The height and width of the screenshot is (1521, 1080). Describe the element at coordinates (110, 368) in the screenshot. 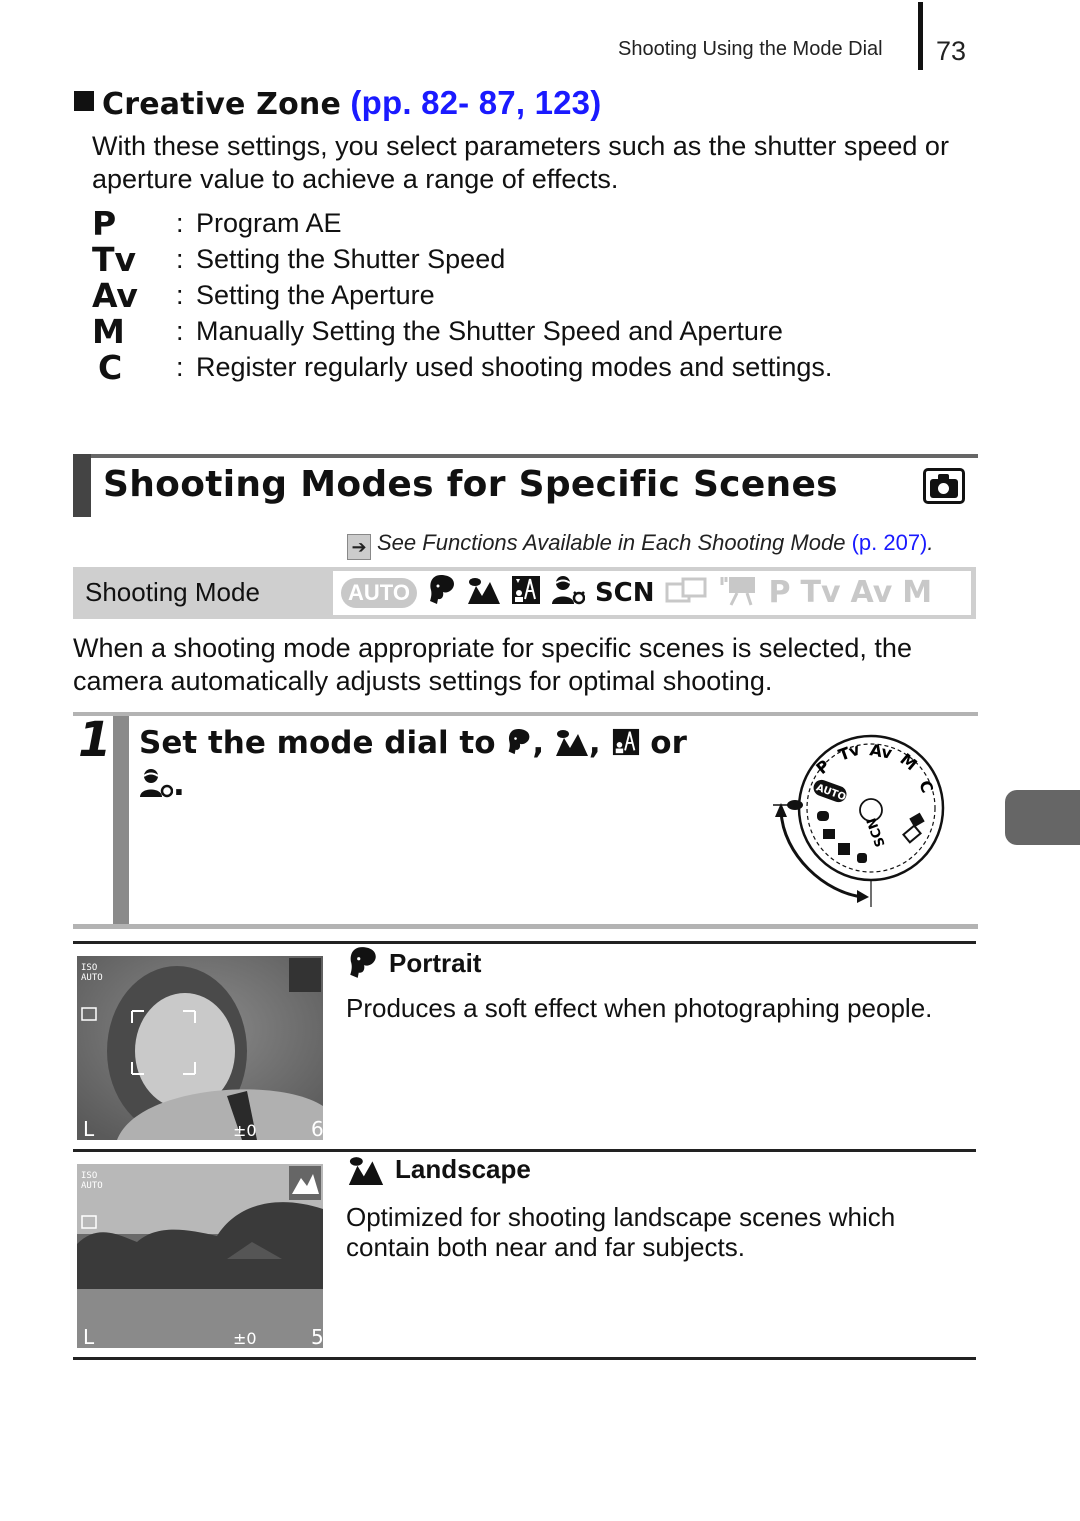

I see `mode-key: C` at that location.